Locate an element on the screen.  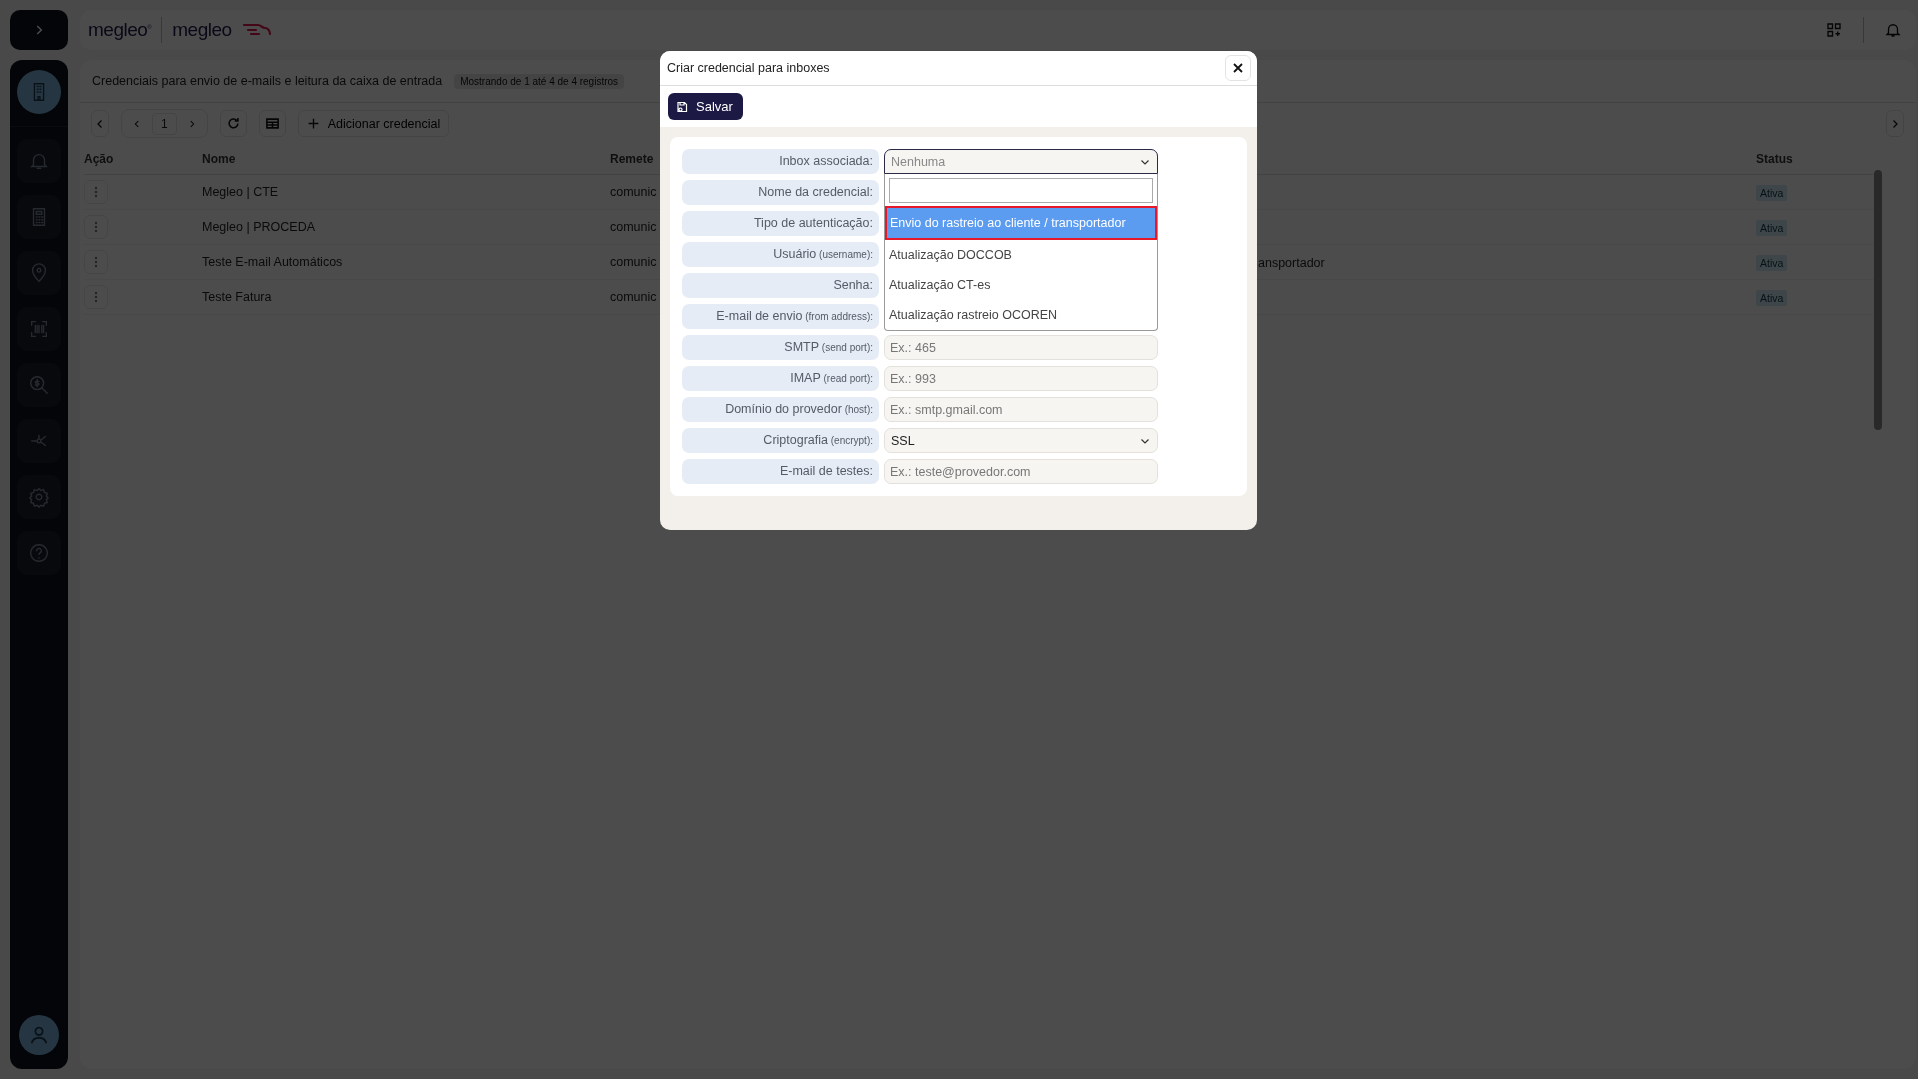
collapse-button is located at coordinates (100, 123).